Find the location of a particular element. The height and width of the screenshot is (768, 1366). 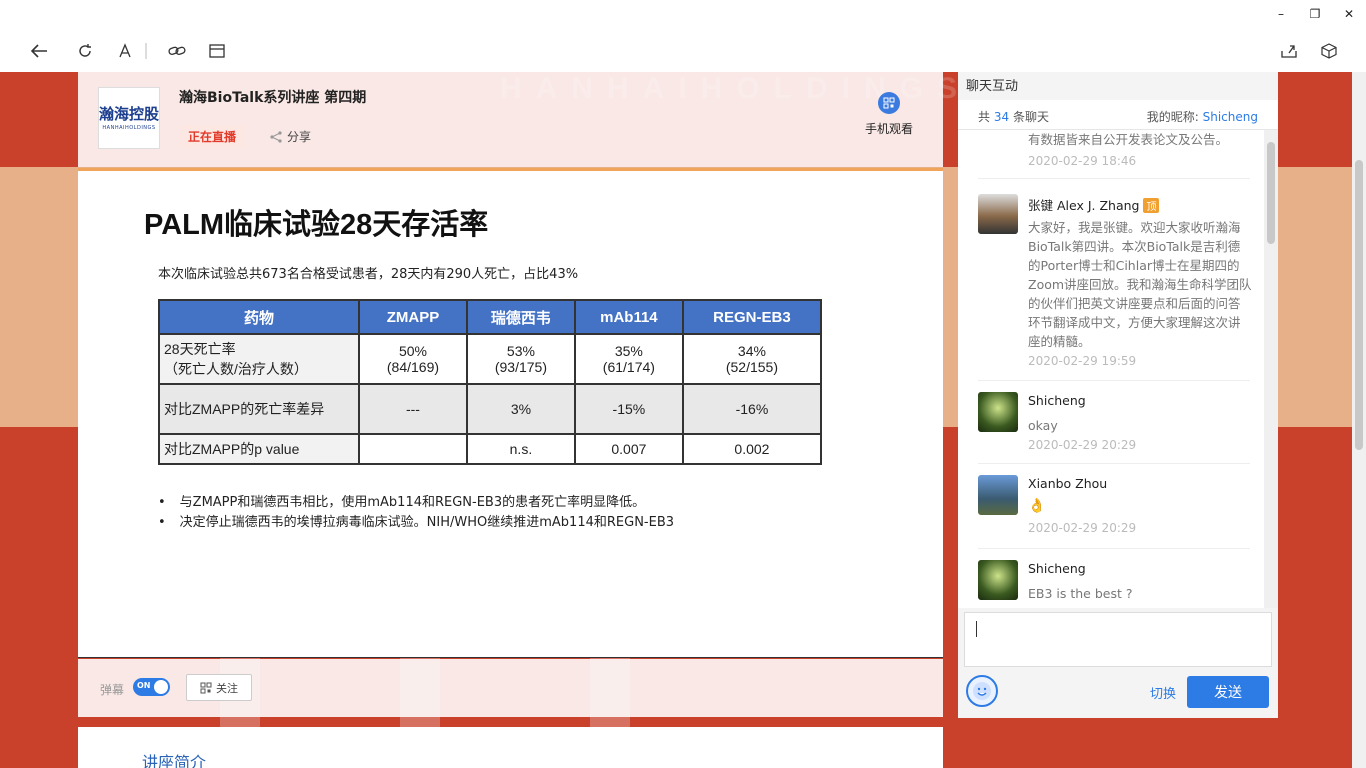

close-button: ✕ is located at coordinates (1349, 14).